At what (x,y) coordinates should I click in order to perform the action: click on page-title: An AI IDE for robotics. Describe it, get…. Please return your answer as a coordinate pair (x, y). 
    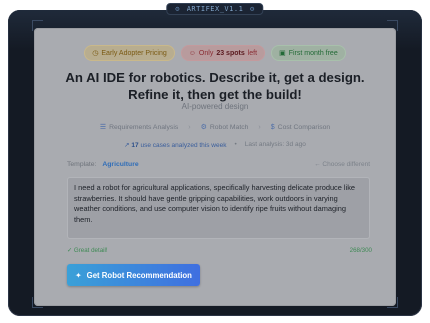
    Looking at the image, I should click on (215, 86).